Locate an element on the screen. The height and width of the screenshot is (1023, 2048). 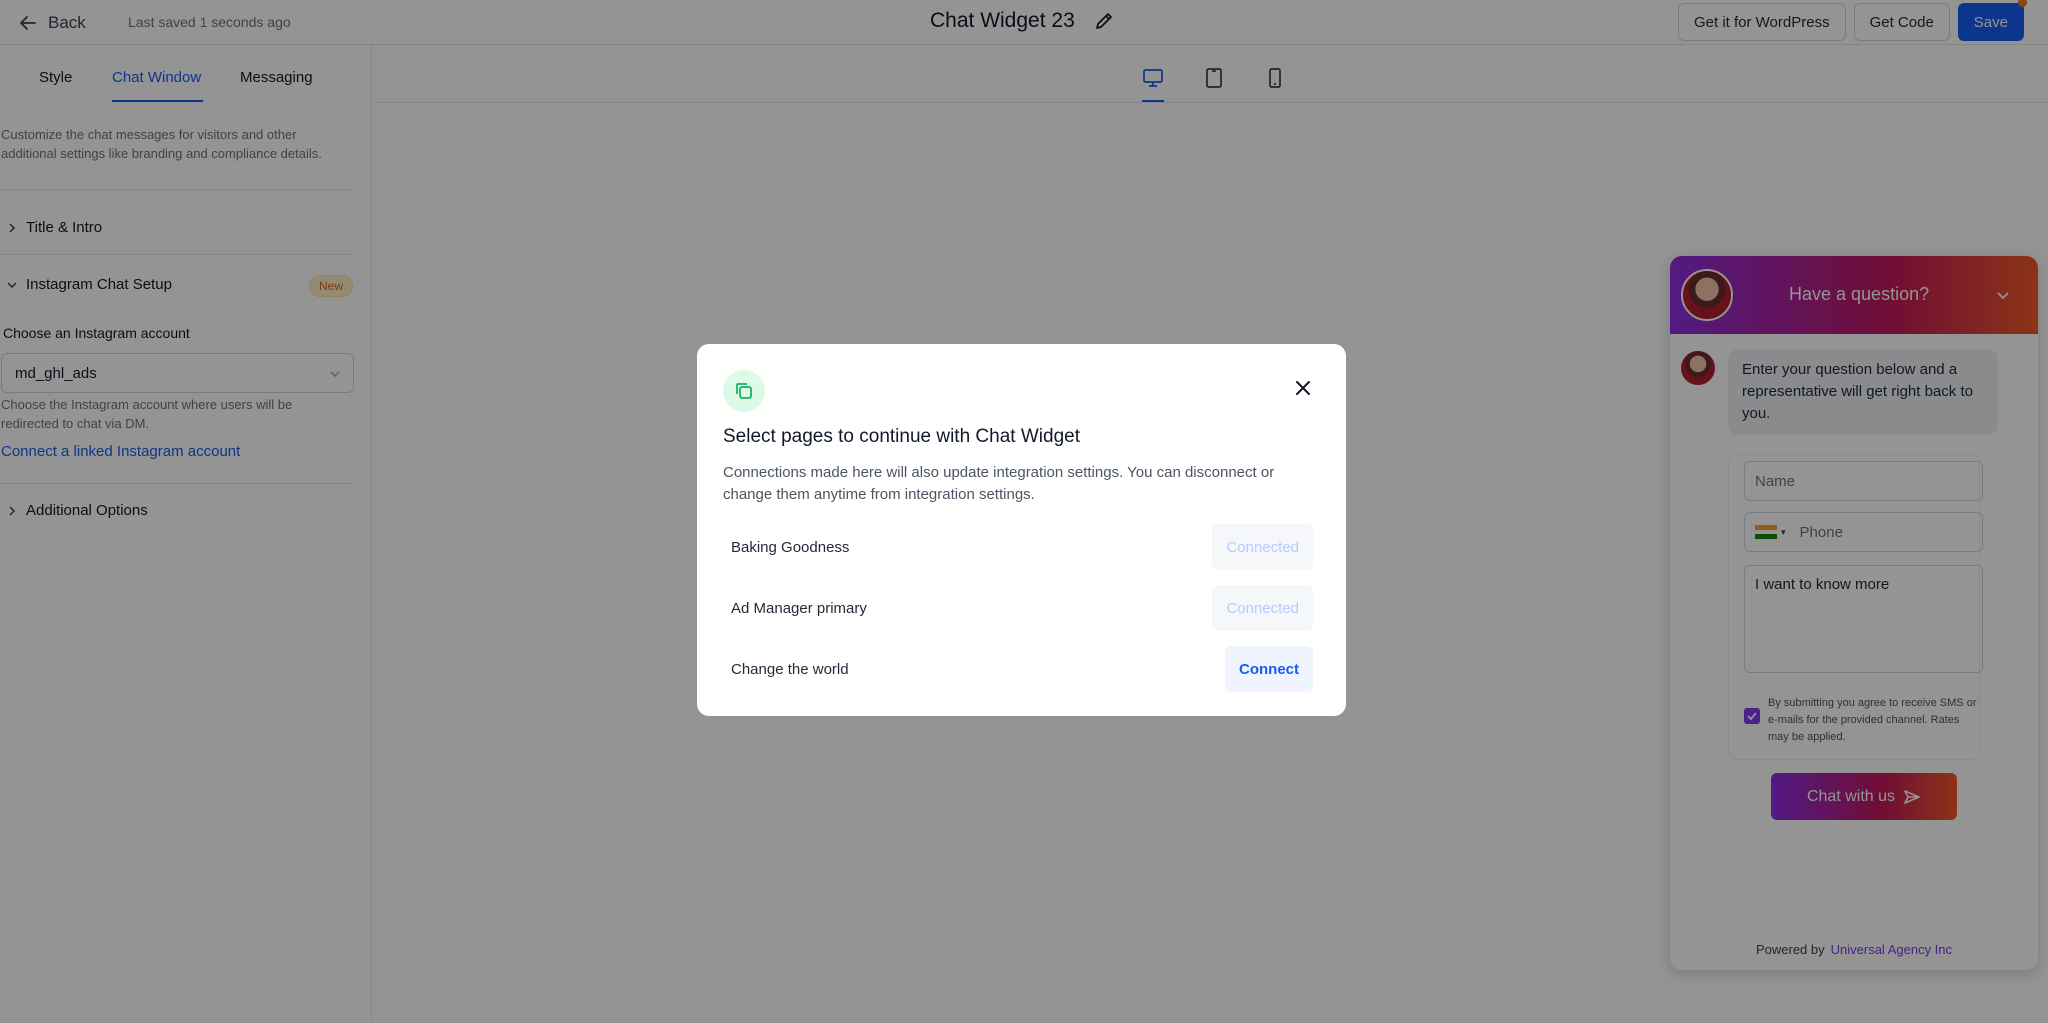
page-row: Change the world Connect is located at coordinates (1022, 669).